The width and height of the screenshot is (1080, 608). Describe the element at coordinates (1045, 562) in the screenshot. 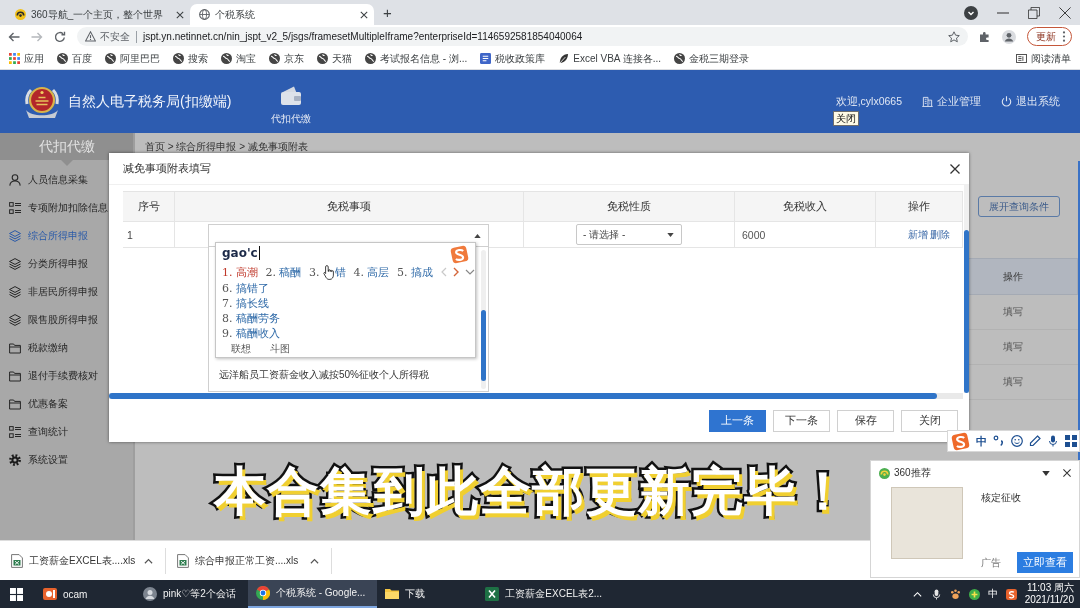

I see `view-now-button: 立即查看` at that location.